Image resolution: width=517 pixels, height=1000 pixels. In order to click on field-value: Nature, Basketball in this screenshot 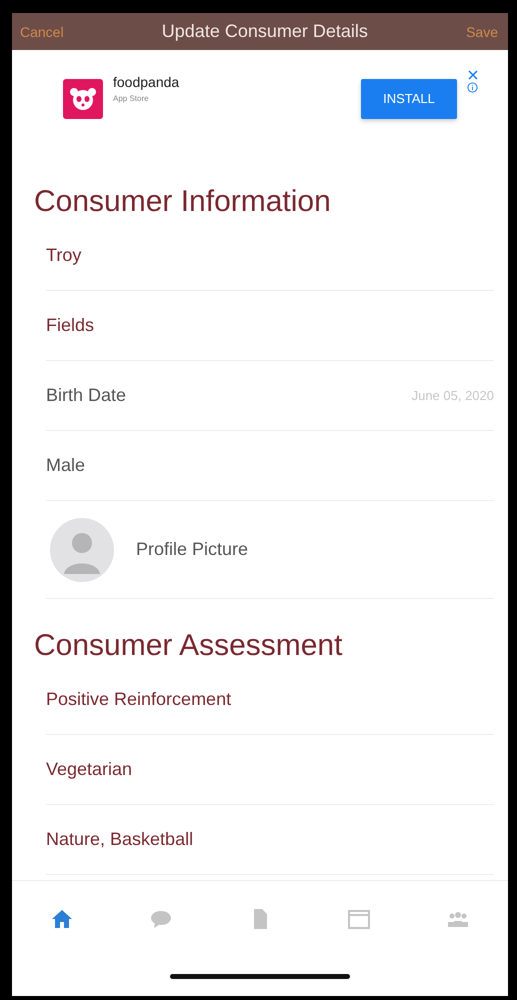, I will do `click(120, 839)`.